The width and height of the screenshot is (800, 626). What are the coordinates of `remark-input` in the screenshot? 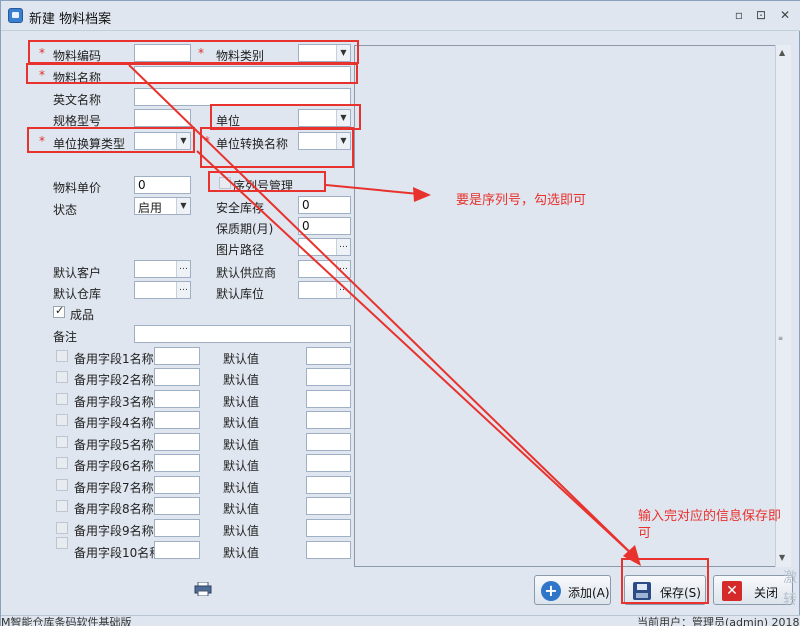 It's located at (242, 334).